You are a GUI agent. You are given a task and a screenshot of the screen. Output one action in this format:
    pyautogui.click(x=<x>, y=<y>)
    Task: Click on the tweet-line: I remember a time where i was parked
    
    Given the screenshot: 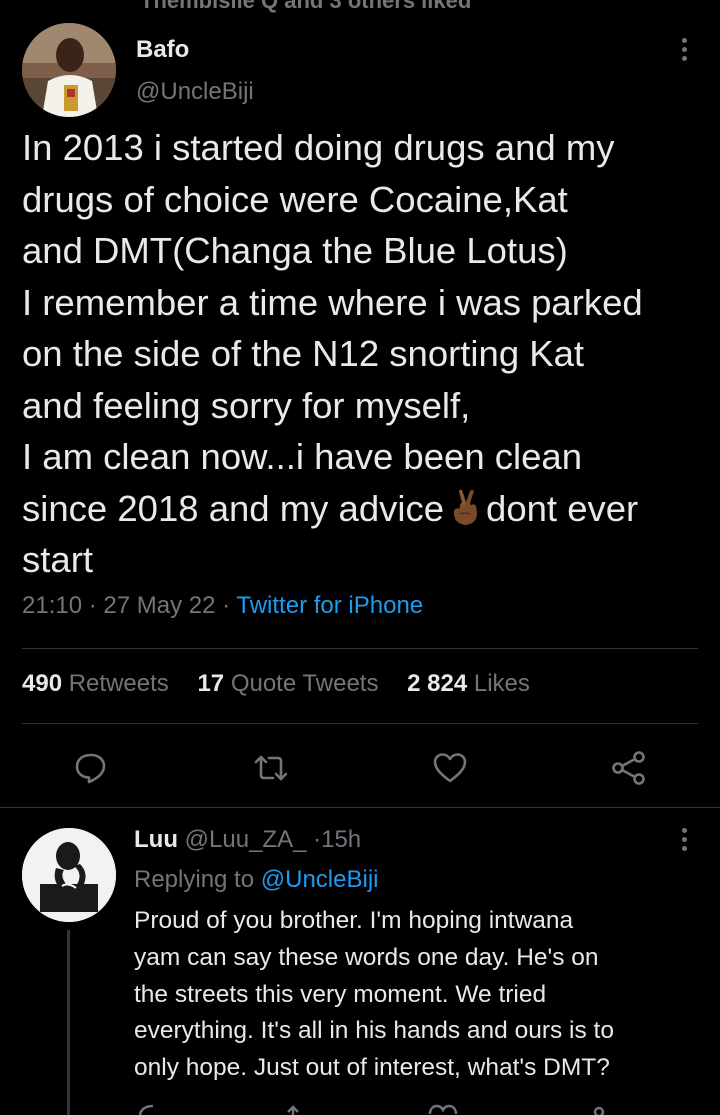 What is the action you would take?
    pyautogui.click(x=332, y=302)
    